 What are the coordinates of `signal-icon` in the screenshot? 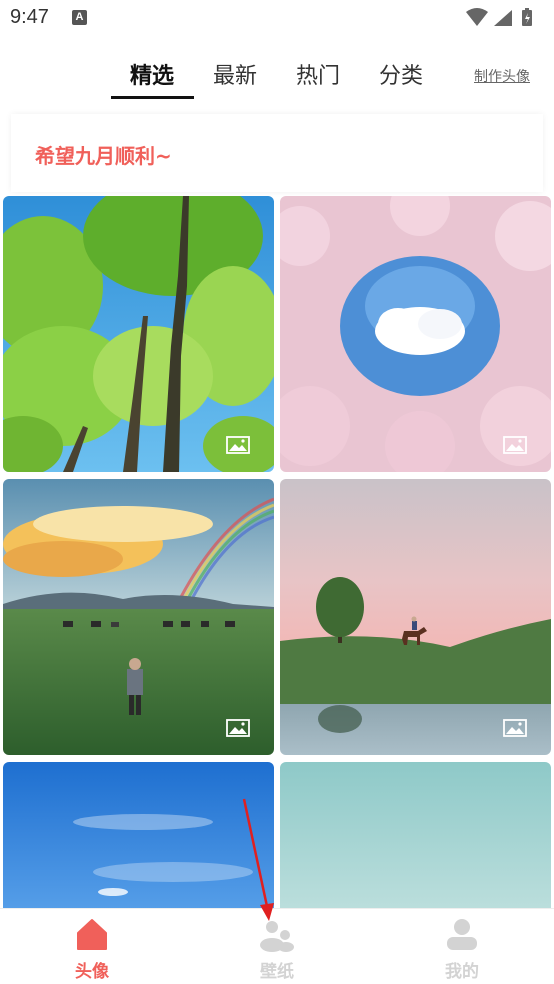 It's located at (503, 18).